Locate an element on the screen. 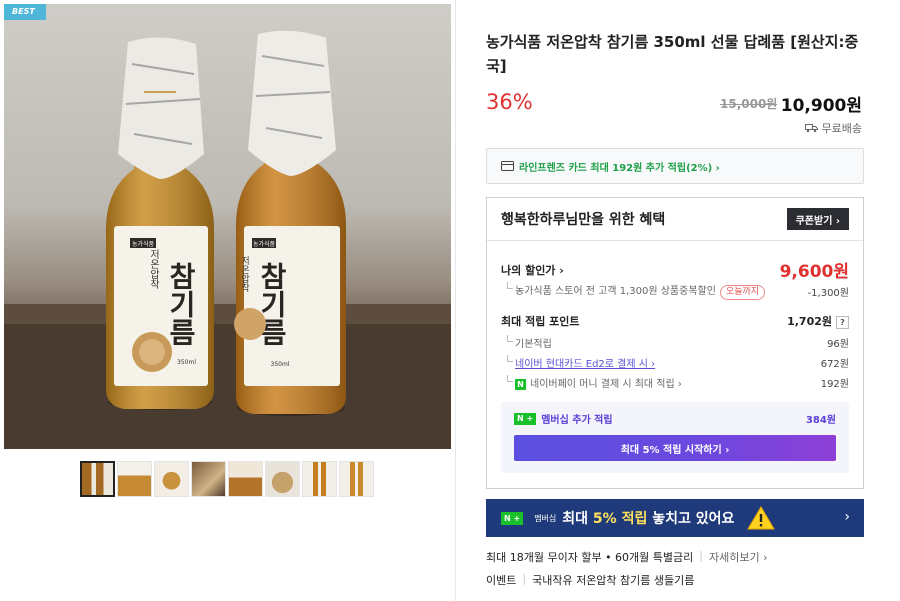 The image size is (900, 601). npay-points-row: N 네이버페이 머니 결제 시 최대 적립 › 192원 is located at coordinates (675, 382).